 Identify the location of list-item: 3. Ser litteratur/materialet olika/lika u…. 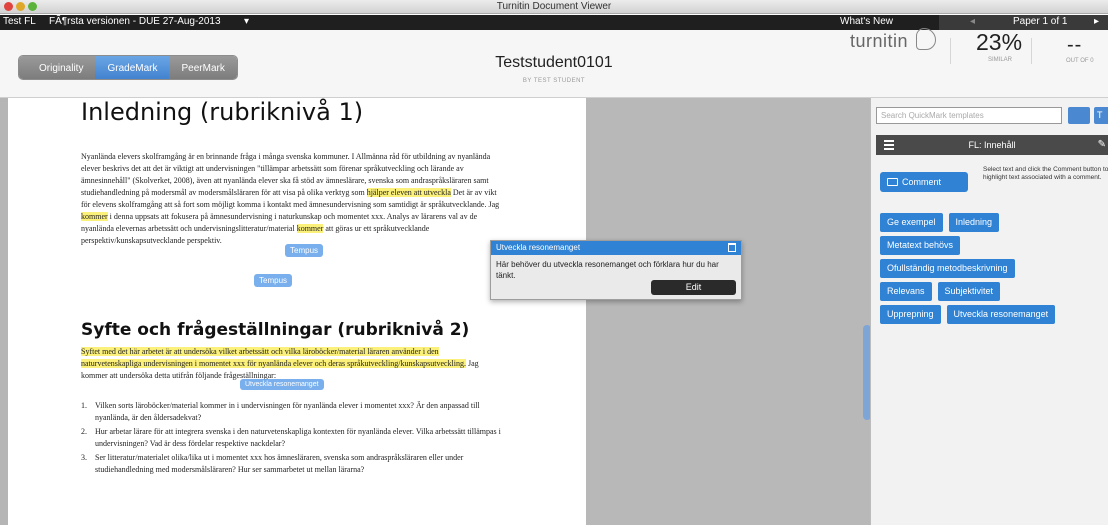
(291, 464).